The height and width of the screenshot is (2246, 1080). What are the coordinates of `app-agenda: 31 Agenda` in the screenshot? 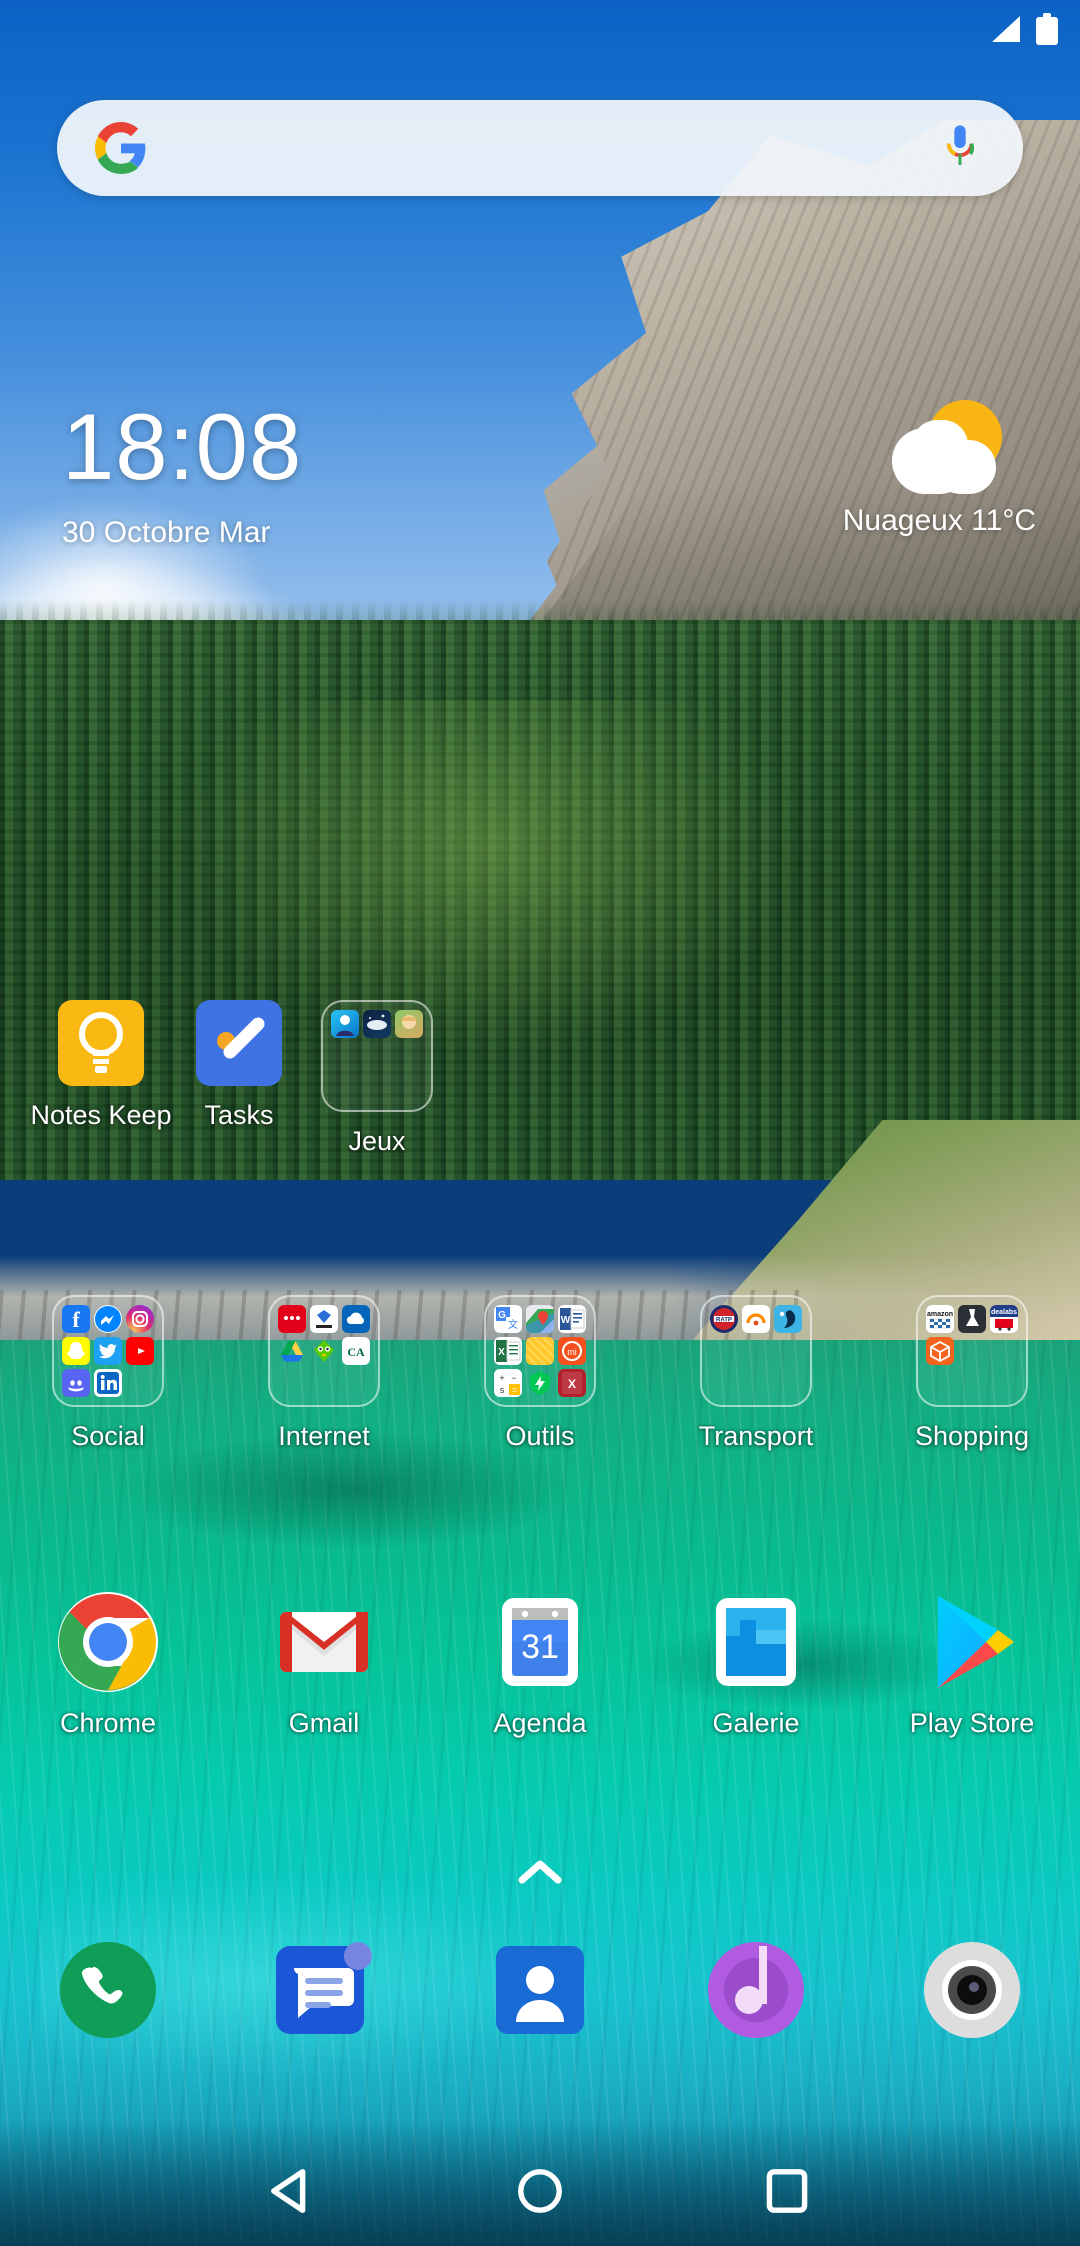 It's located at (540, 1664).